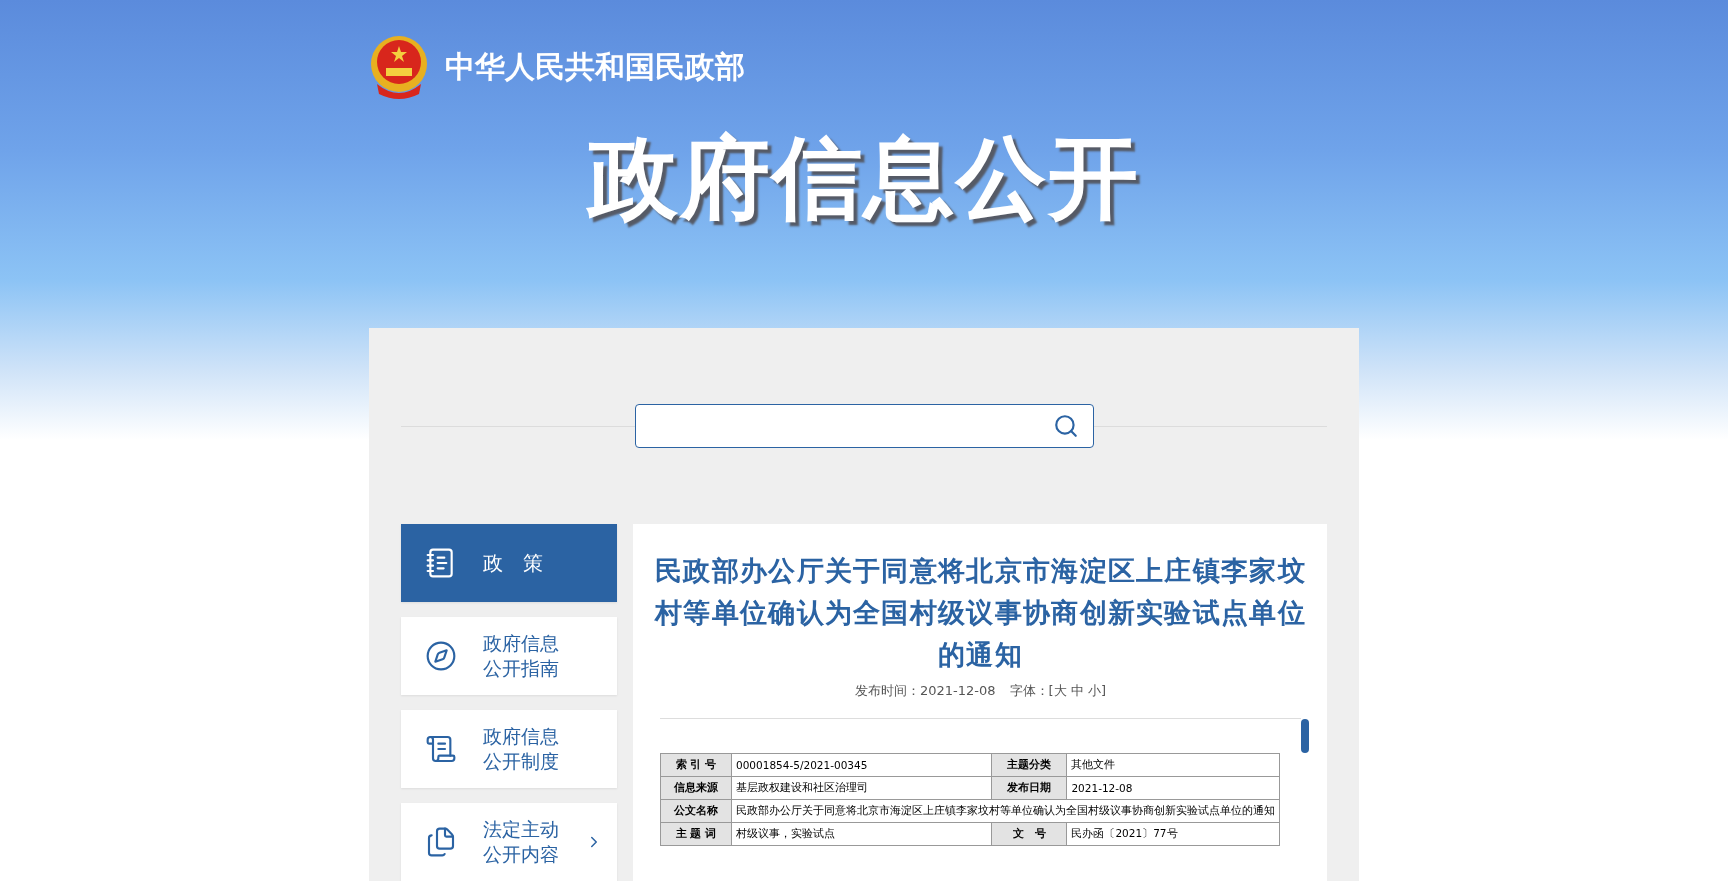  Describe the element at coordinates (980, 613) in the screenshot. I see `article-title: 民政部办公厅关于同意将北京市海淀区上庄镇李家坟村等单位确认为全国村级议事协商创新实验试点单位的通知` at that location.